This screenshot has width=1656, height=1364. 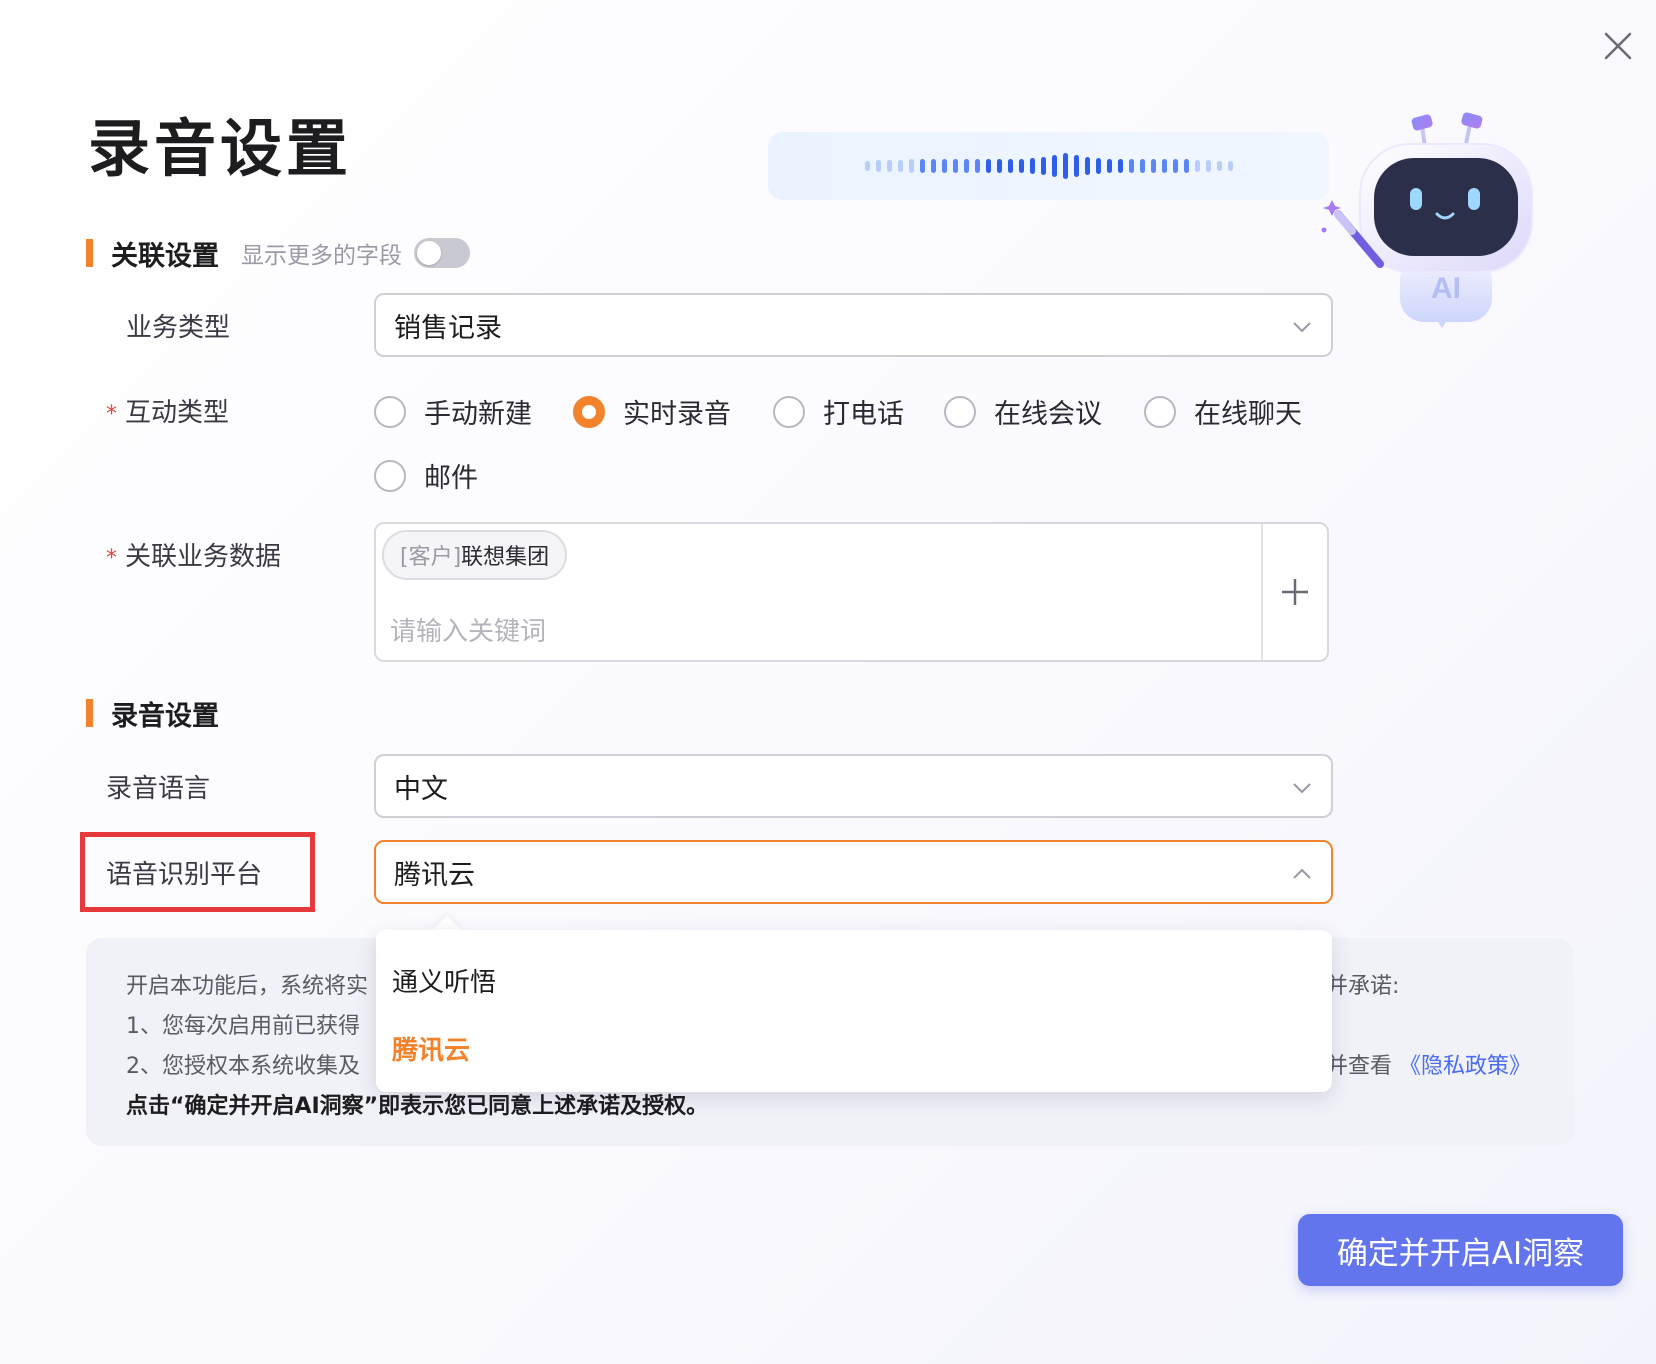 I want to click on radio-label: 手动新建, so click(x=478, y=414).